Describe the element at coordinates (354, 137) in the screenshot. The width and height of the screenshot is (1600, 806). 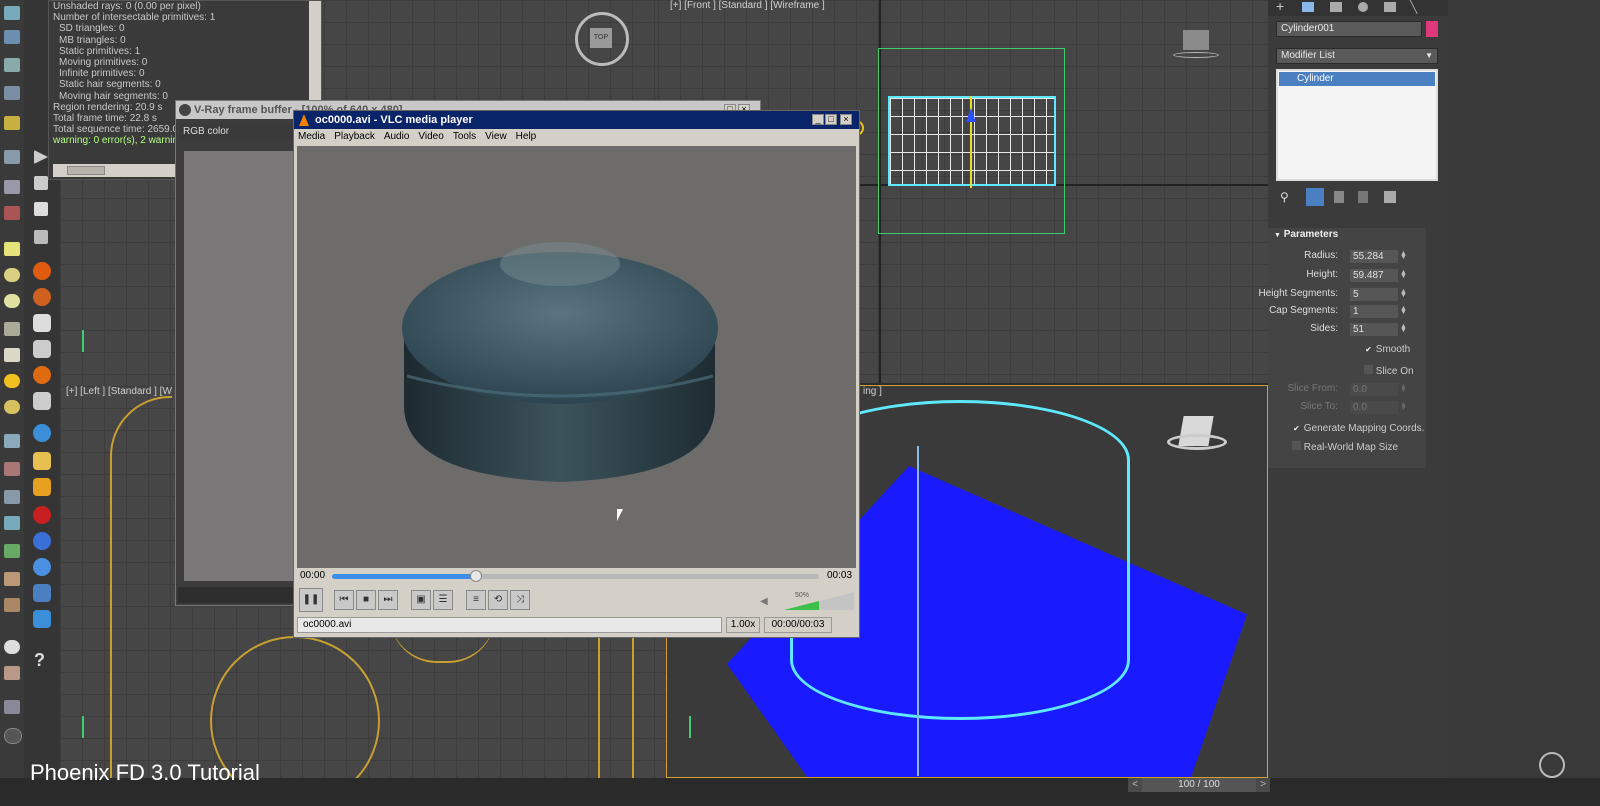
I see `menu-playback: Playback` at that location.